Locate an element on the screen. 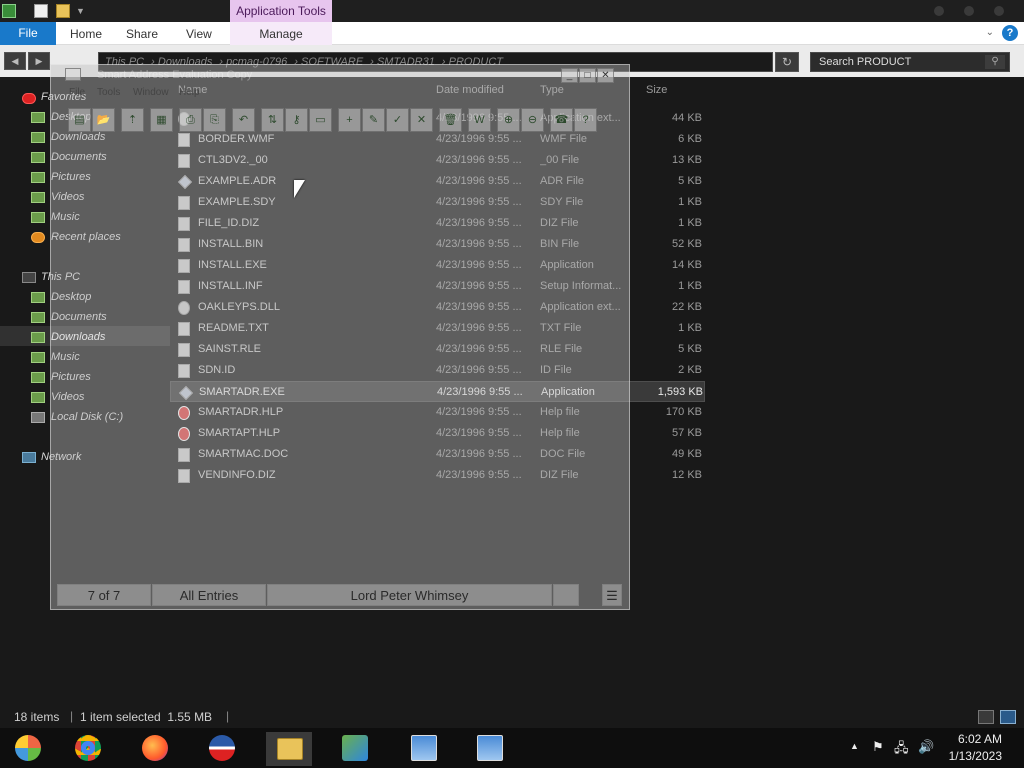 The height and width of the screenshot is (768, 1024). quick-access-dropdown-icon: ▼ is located at coordinates (83, 13).